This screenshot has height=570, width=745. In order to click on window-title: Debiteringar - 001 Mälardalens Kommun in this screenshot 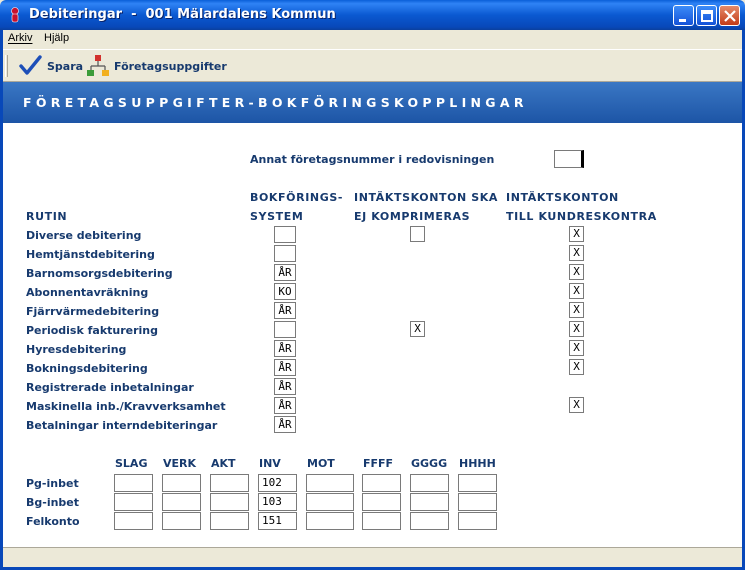, I will do `click(182, 14)`.